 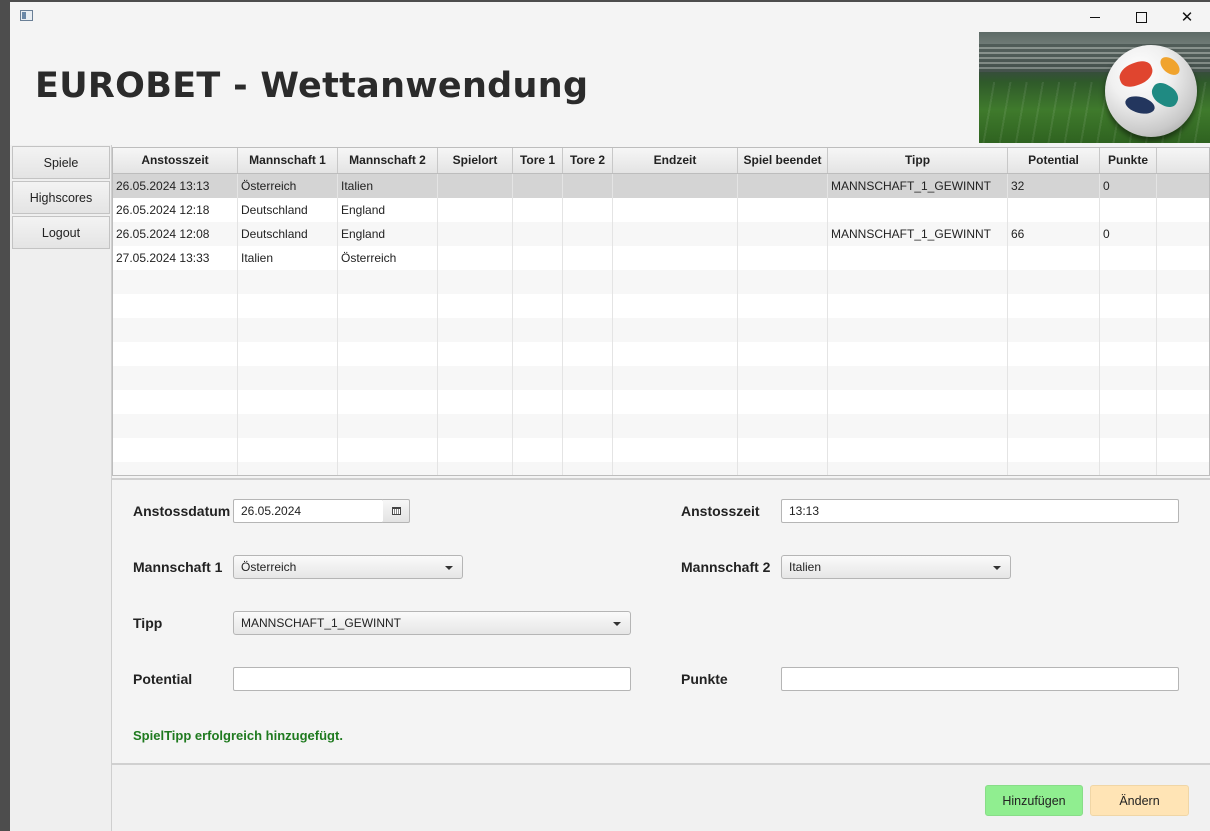 What do you see at coordinates (288, 160) in the screenshot?
I see `header-col-mannschaft1: Mannschaft 1` at bounding box center [288, 160].